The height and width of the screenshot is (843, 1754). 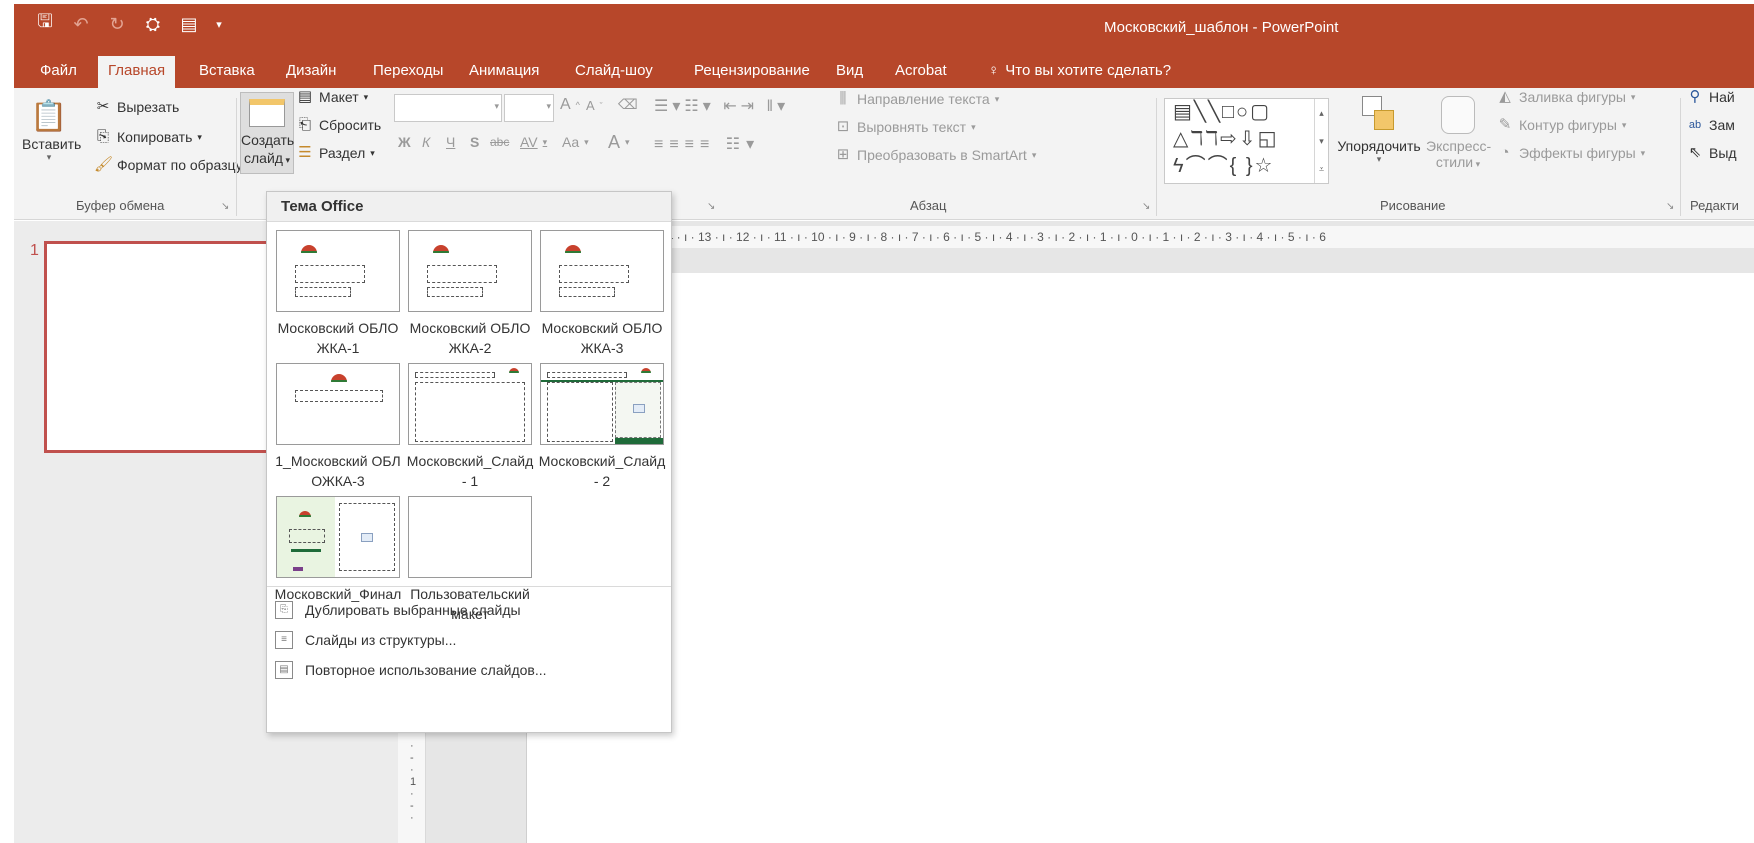 What do you see at coordinates (189, 24) in the screenshot?
I see `customize-qat-icon: ▤` at bounding box center [189, 24].